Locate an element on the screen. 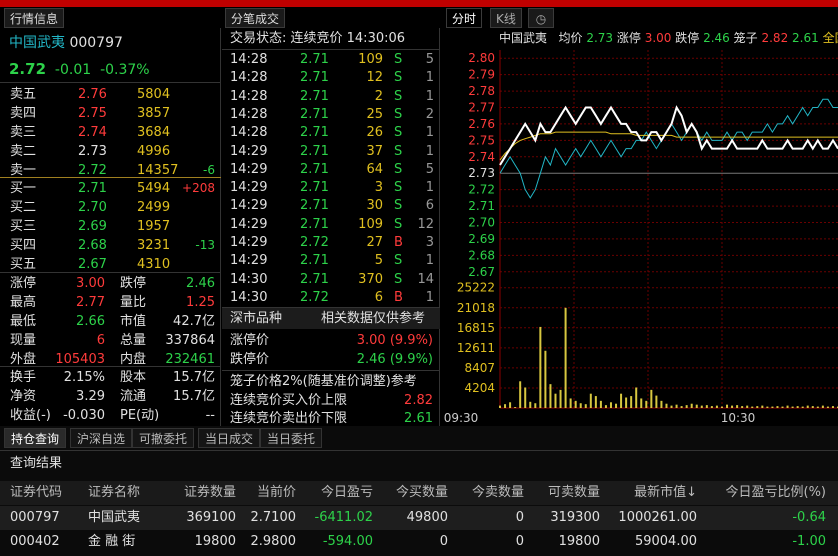 This screenshot has width=838, height=556. book-volume: 3684 is located at coordinates (154, 132).